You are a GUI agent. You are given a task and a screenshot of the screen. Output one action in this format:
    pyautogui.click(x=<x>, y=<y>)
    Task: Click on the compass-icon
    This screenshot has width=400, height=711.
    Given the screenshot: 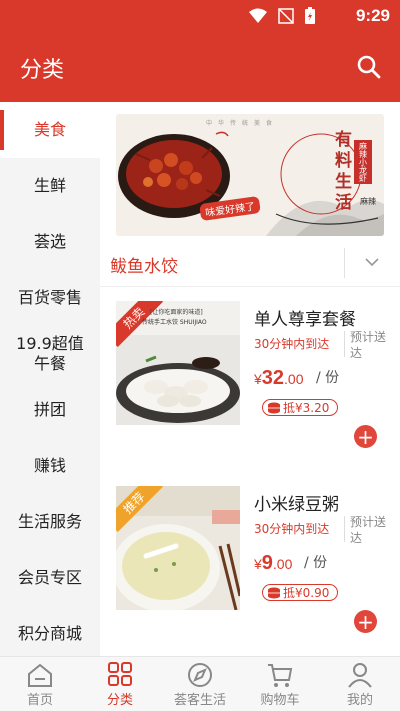 What is the action you would take?
    pyautogui.click(x=200, y=675)
    